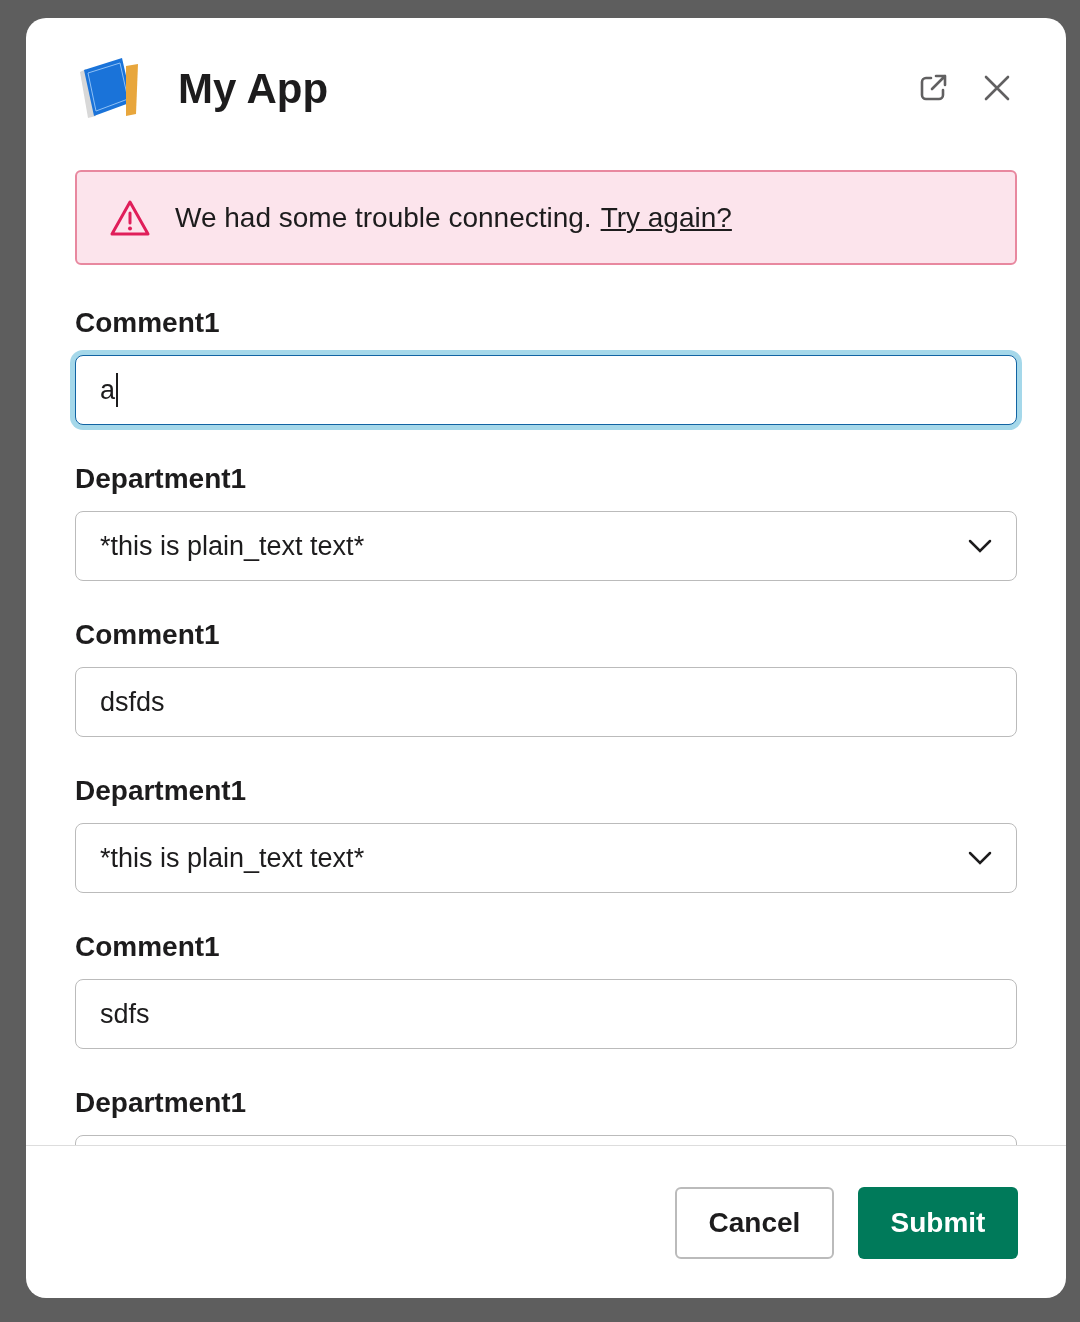  I want to click on warning-icon, so click(130, 217).